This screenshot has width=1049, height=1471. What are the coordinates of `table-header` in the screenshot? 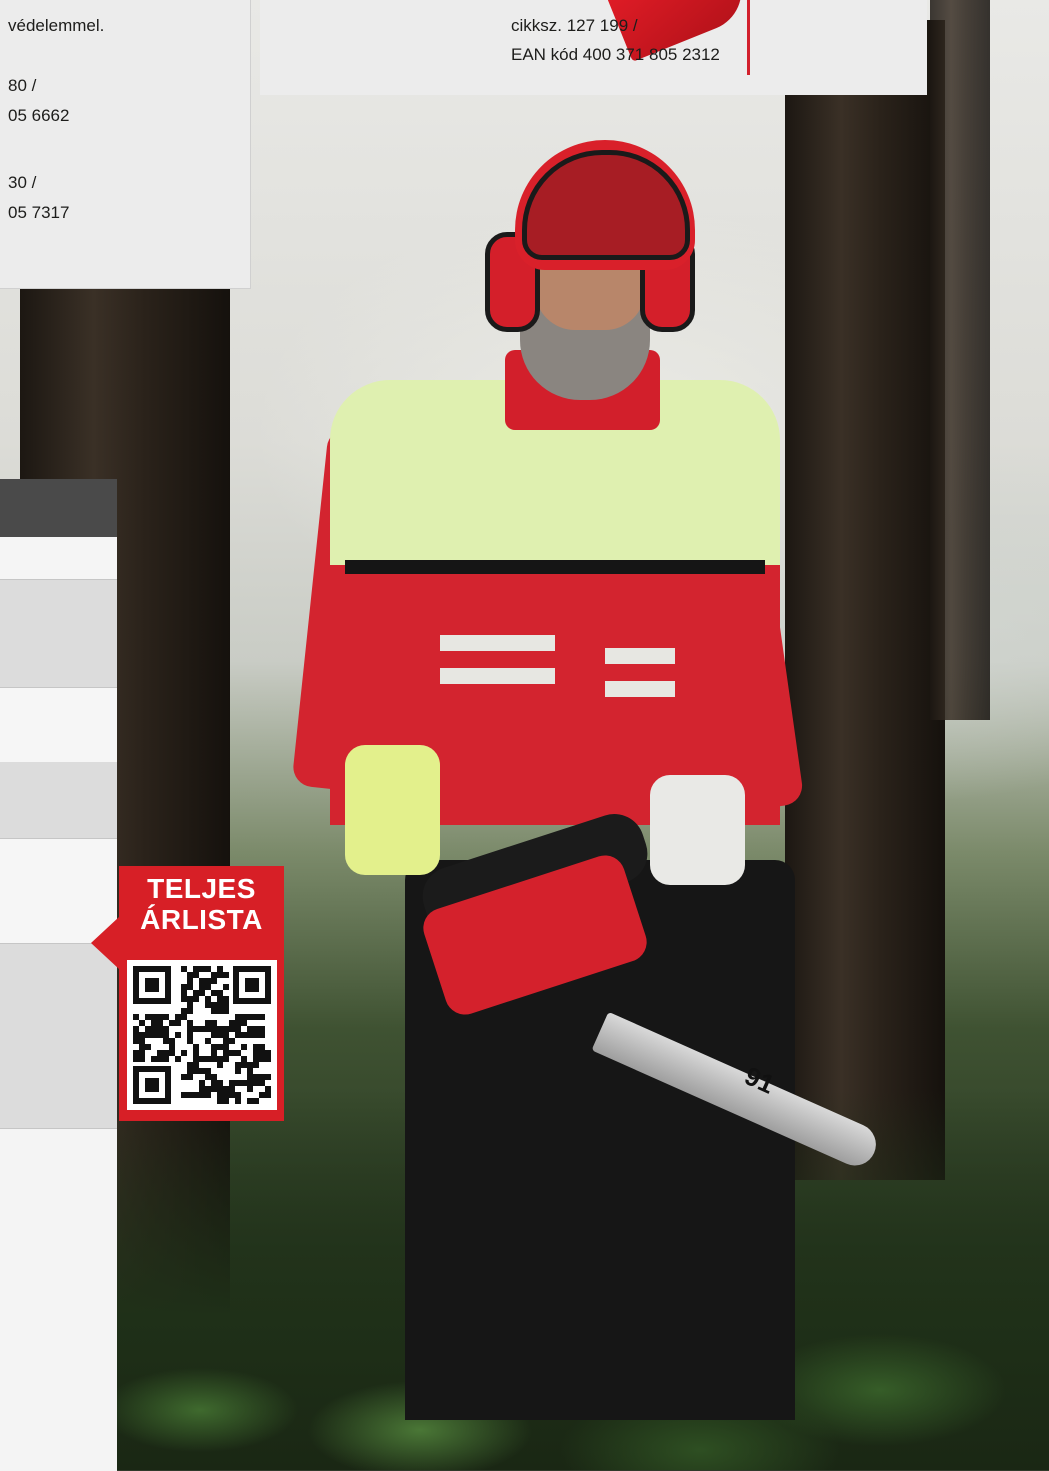 It's located at (58, 508).